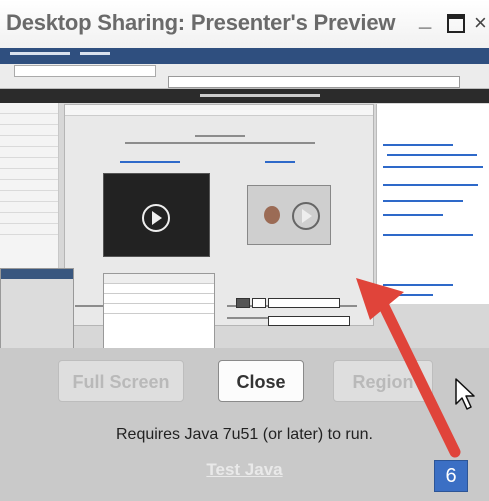 The width and height of the screenshot is (489, 501). What do you see at coordinates (425, 19) in the screenshot?
I see `minimize-button: _` at bounding box center [425, 19].